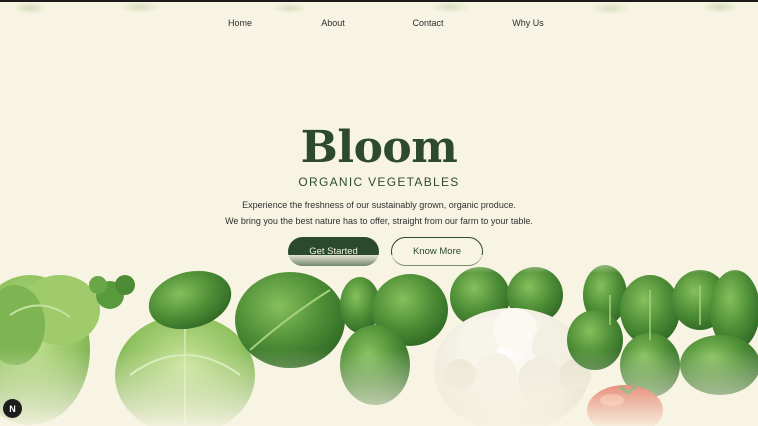 The height and width of the screenshot is (426, 758). Describe the element at coordinates (427, 23) in the screenshot. I see `nav-contact-link: Contact` at that location.